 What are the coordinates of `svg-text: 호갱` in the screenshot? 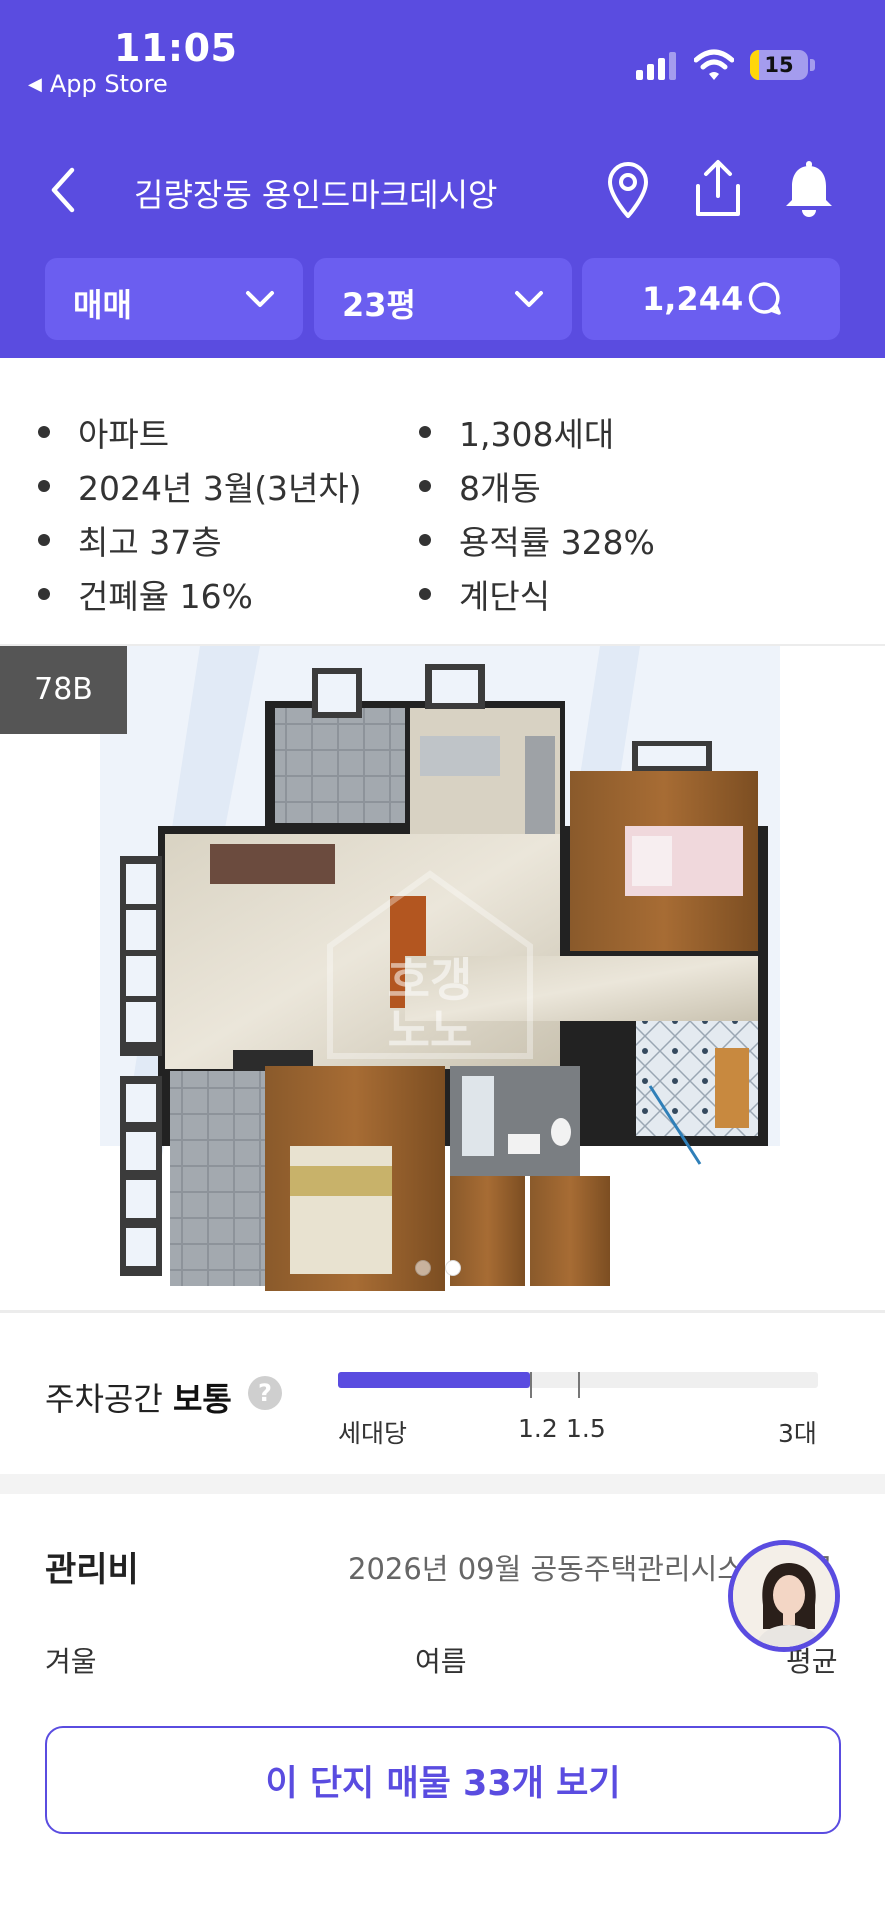 It's located at (430, 980).